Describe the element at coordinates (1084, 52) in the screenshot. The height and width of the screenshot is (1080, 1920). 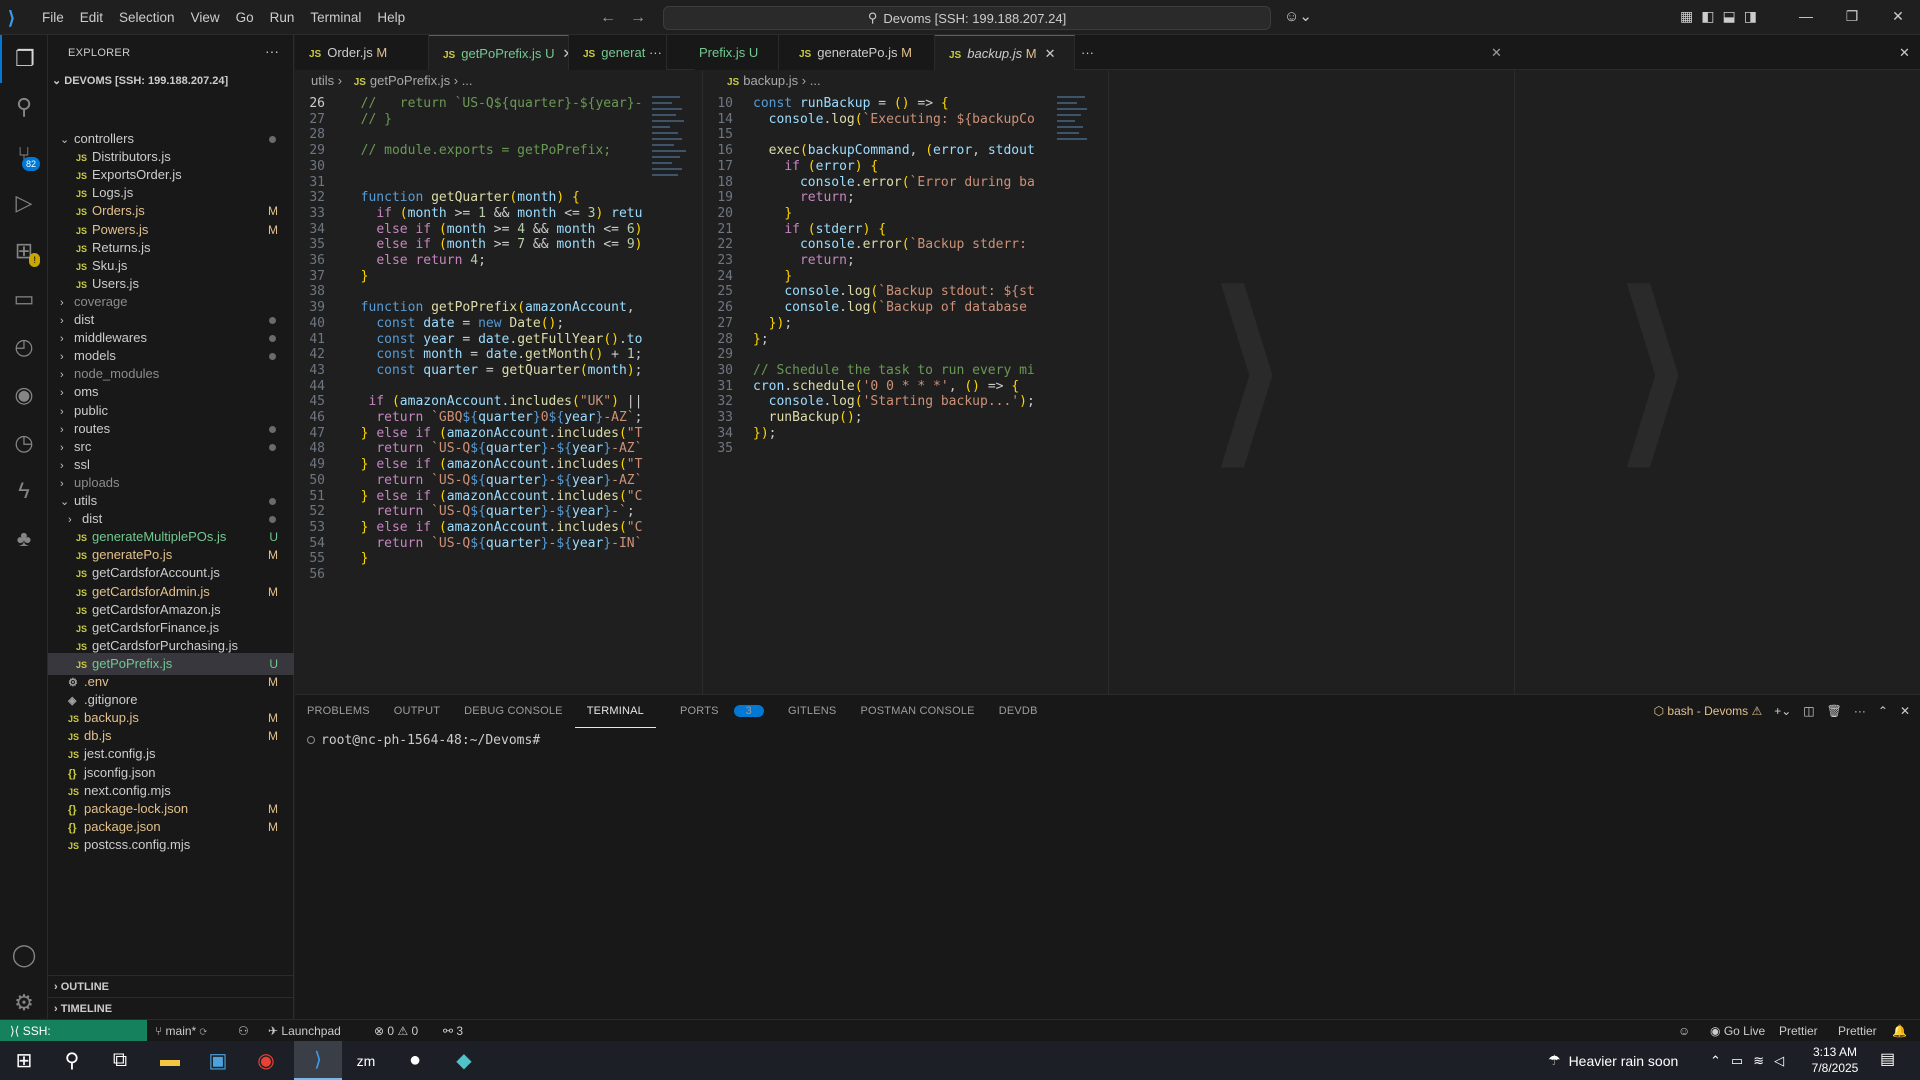
I see `more-tab-actions-icon: ···` at that location.